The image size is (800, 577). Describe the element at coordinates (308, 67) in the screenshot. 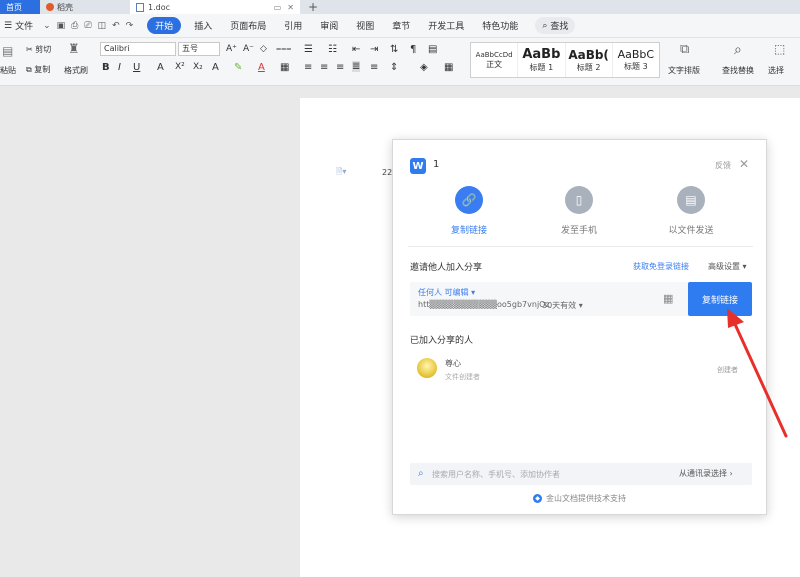

I see `align-left-icon: ≡` at that location.